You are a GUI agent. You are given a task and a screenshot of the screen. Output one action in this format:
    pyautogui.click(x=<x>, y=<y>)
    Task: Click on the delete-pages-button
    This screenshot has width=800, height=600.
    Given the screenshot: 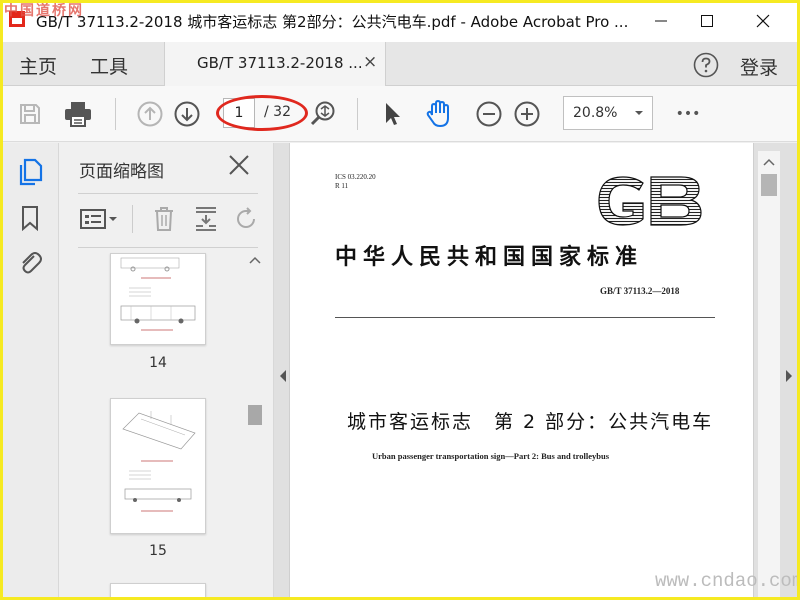 What is the action you would take?
    pyautogui.click(x=164, y=219)
    